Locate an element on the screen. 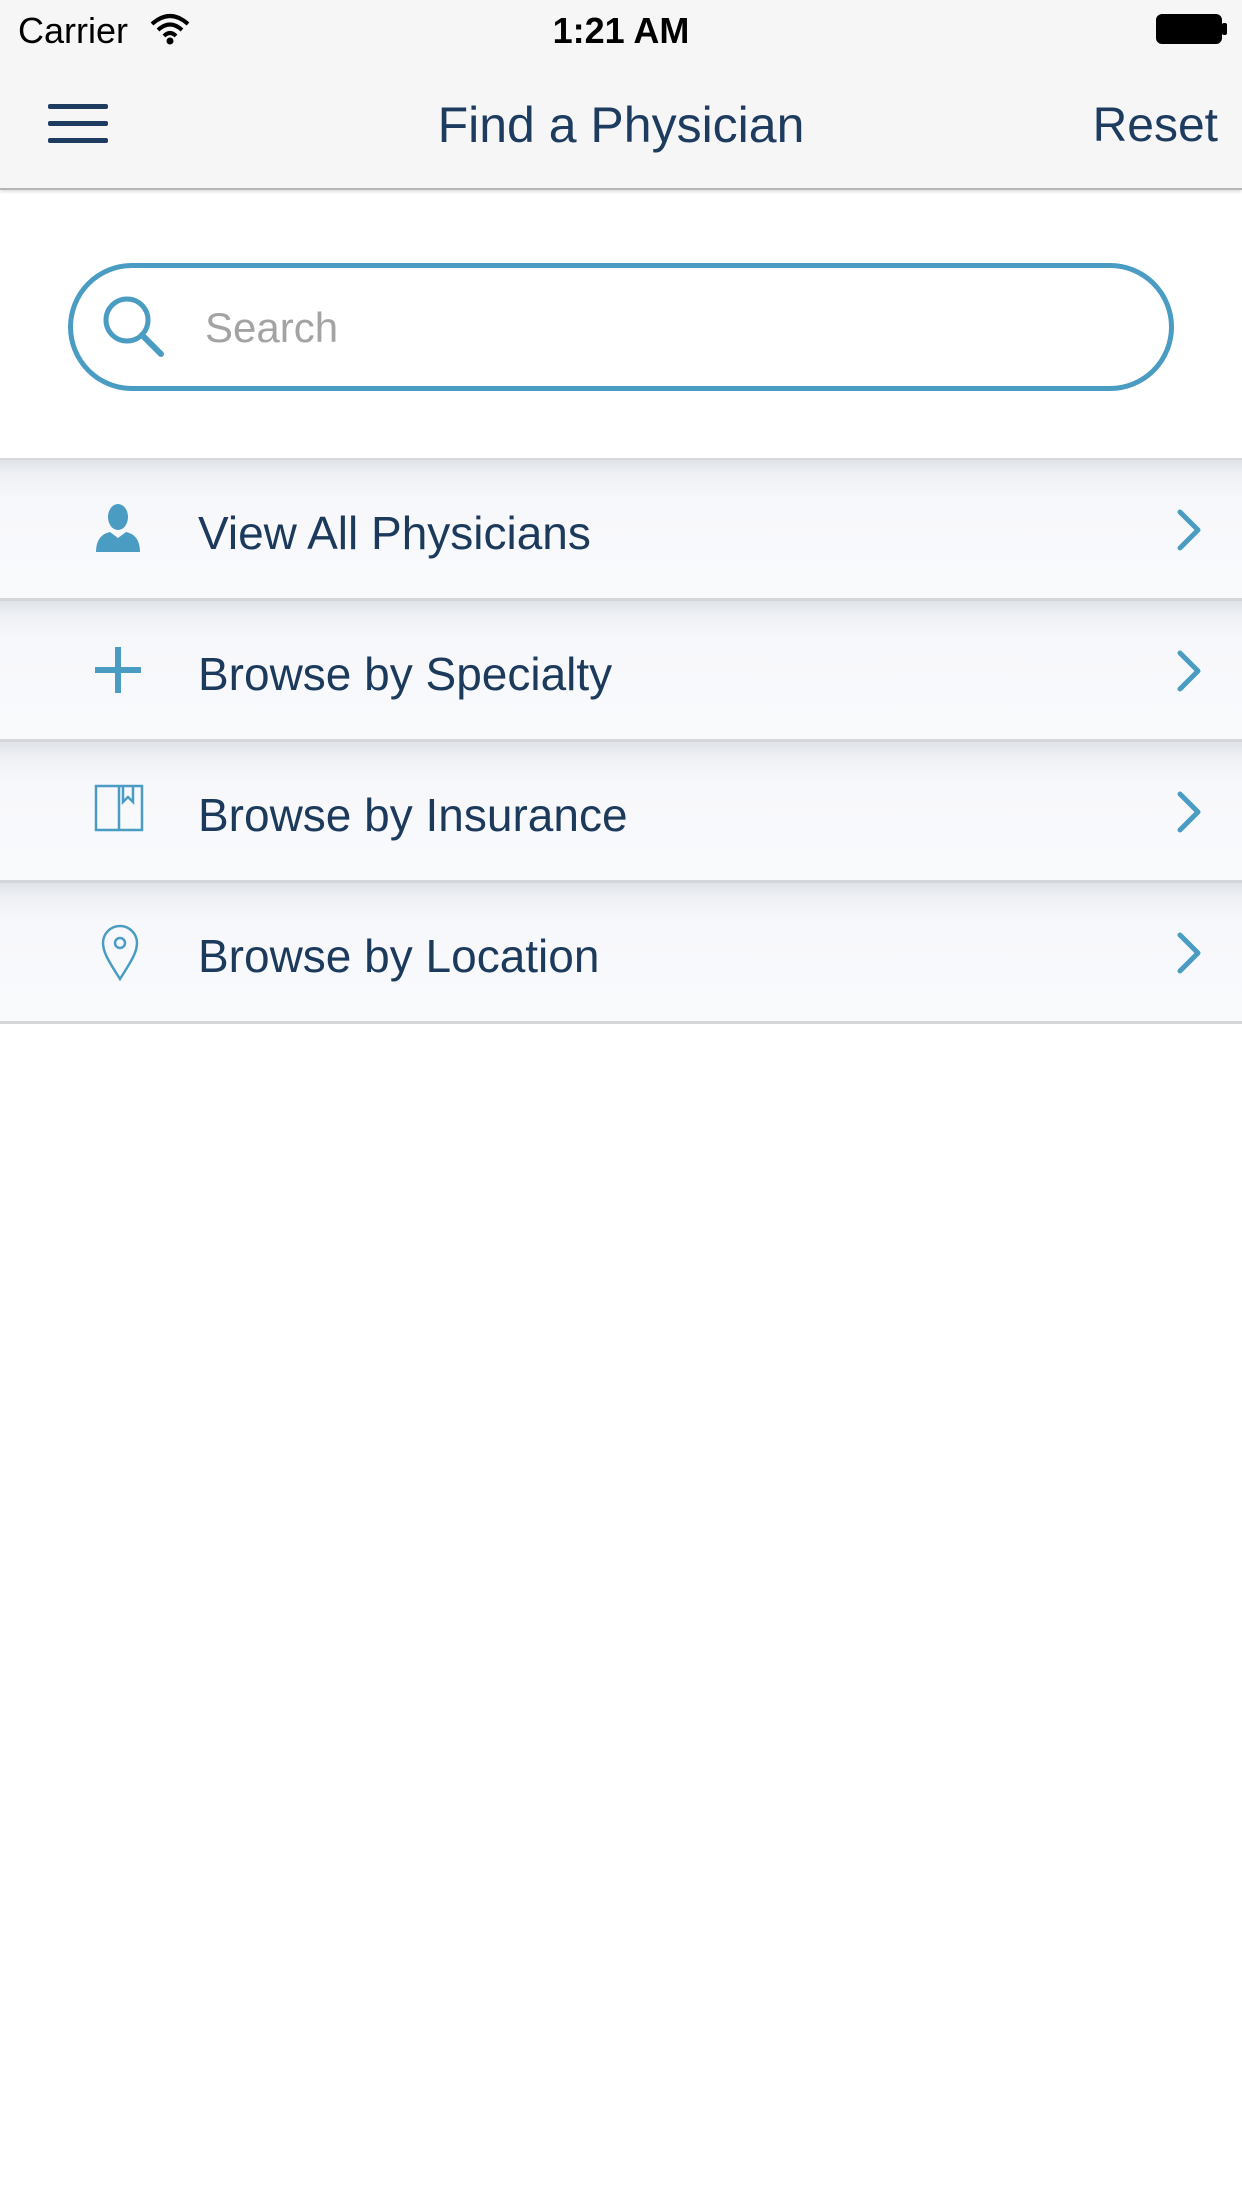  status-bar: Carrier 1:21 AM is located at coordinates (621, 30).